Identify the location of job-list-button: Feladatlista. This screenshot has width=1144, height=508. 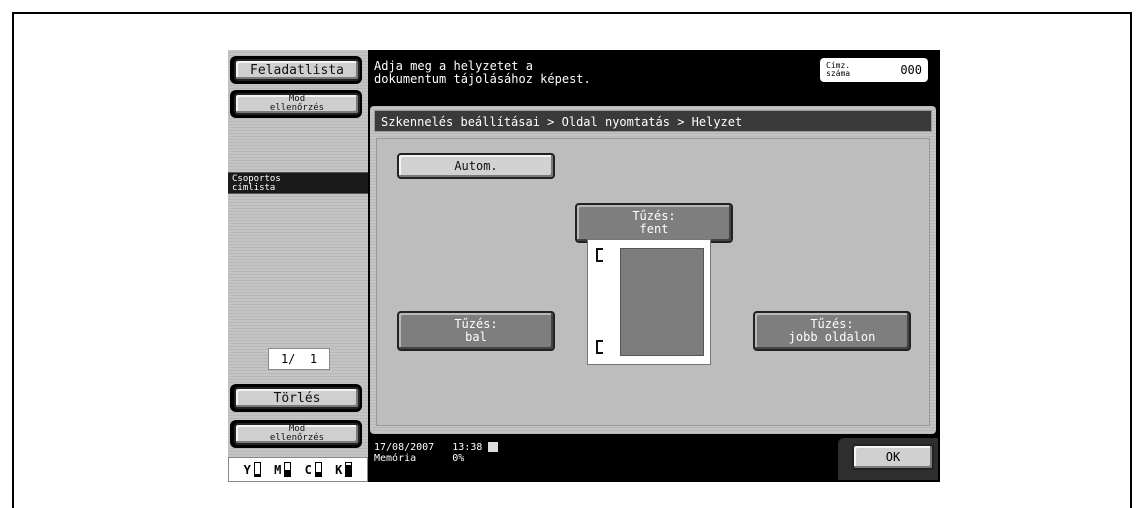
(297, 70).